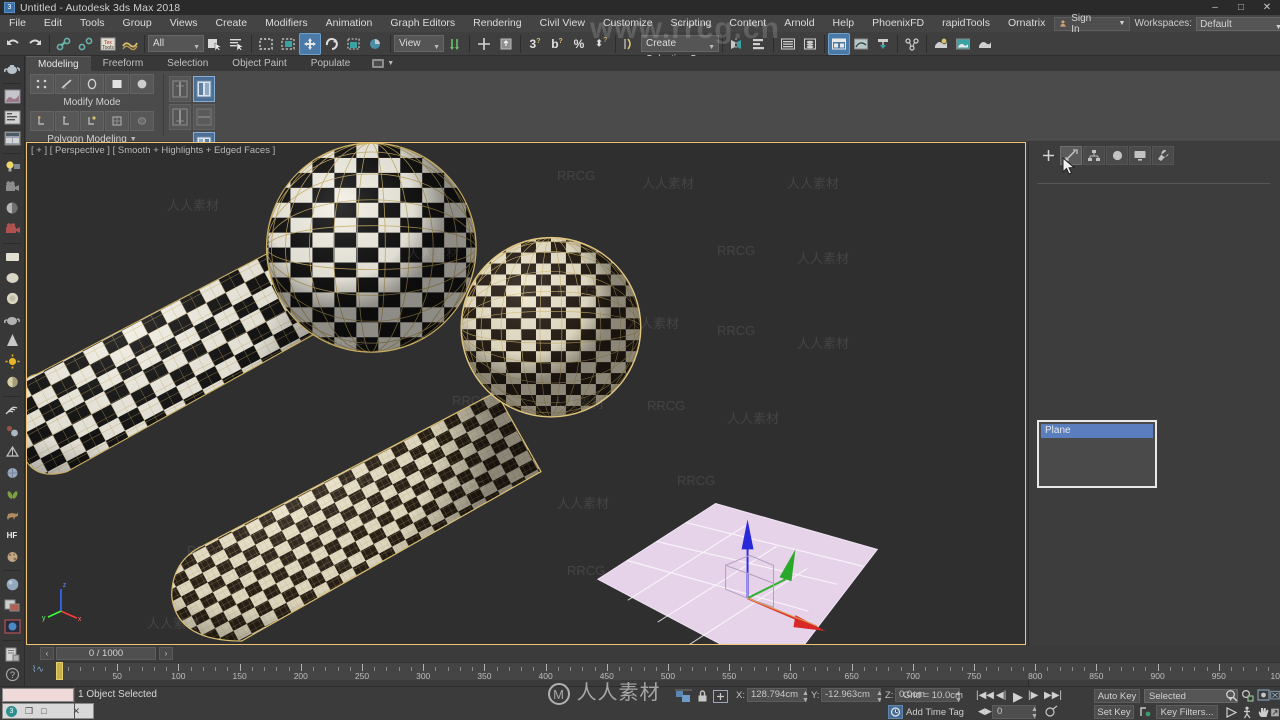 Image resolution: width=1280 pixels, height=720 pixels. Describe the element at coordinates (720, 696) in the screenshot. I see `axis-constraints-icon` at that location.